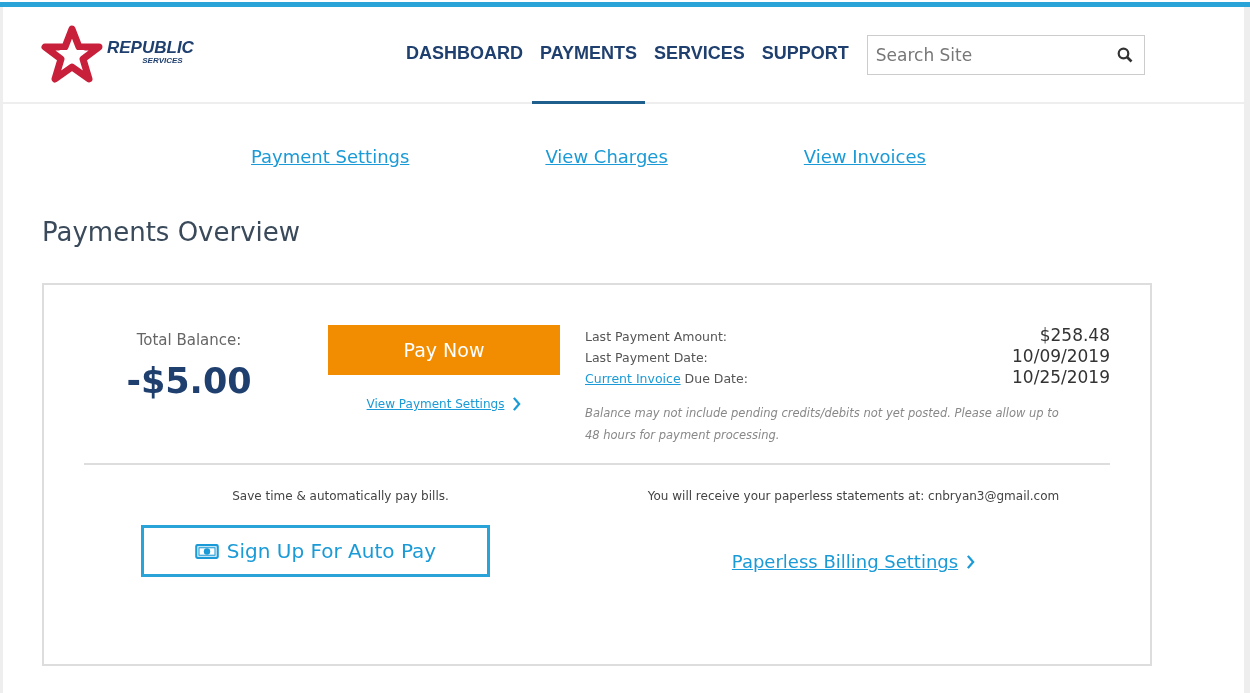 This screenshot has height=693, width=1250. What do you see at coordinates (1061, 356) in the screenshot?
I see `detail-value: 10/09/2019` at bounding box center [1061, 356].